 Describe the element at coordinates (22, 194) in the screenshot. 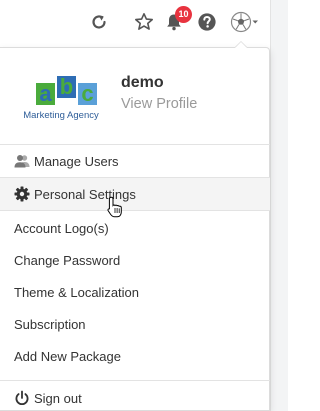

I see `gear-icon` at that location.